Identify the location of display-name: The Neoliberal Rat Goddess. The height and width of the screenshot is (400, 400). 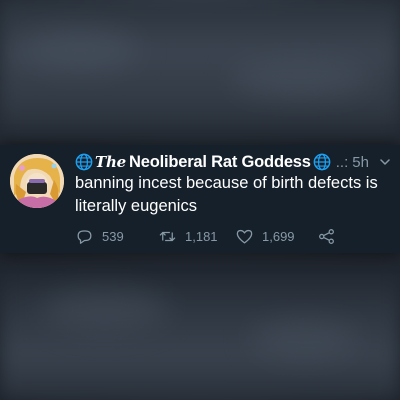
(203, 162).